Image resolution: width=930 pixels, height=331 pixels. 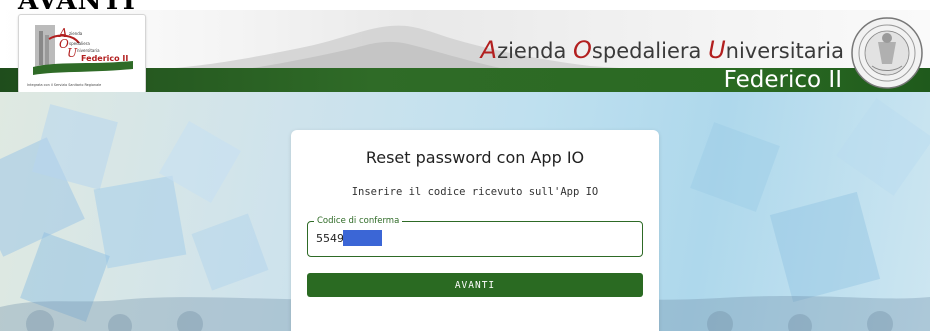 I want to click on logo-line-1: zienda, so click(x=76, y=33).